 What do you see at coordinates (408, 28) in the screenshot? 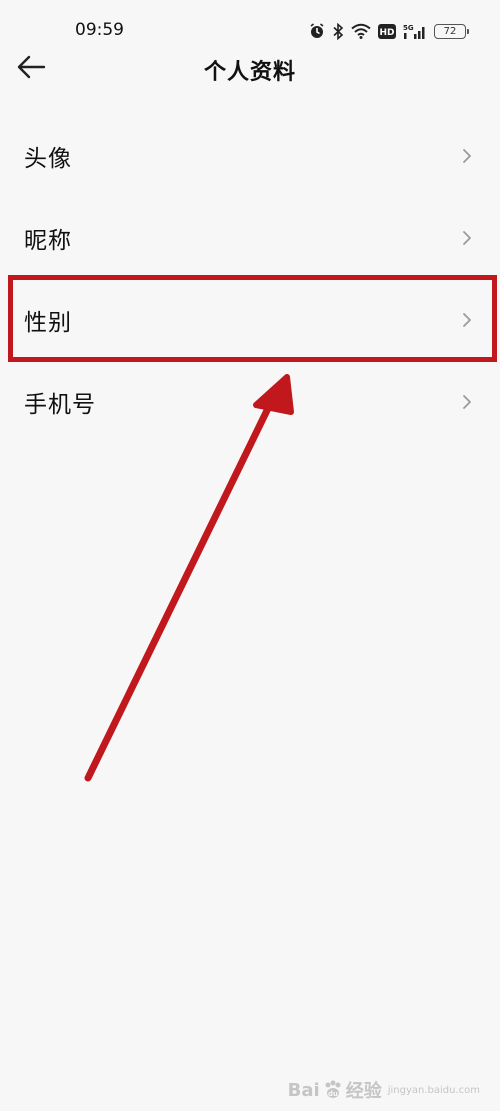
I see `network-label: 5G` at bounding box center [408, 28].